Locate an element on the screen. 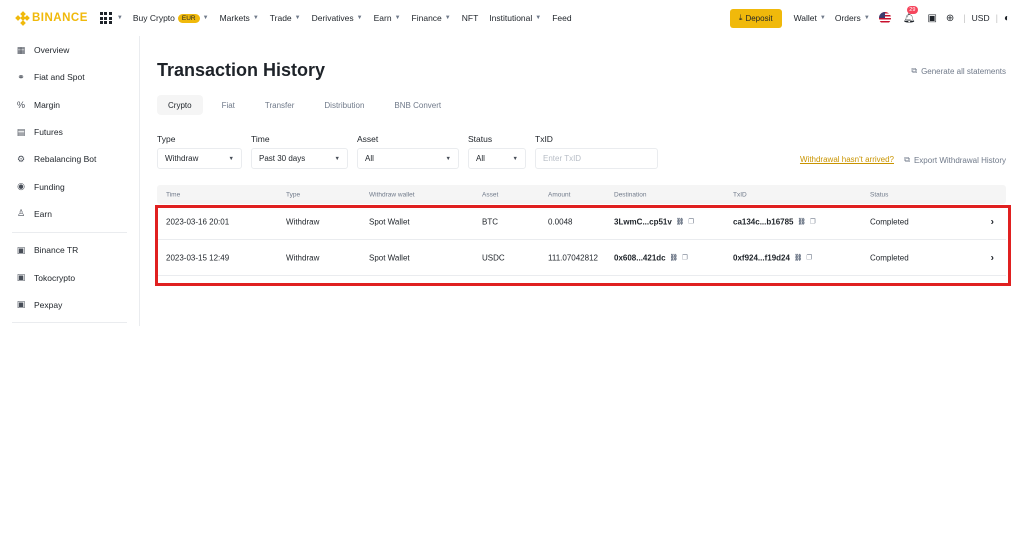 Image resolution: width=1024 pixels, height=558 pixels. sidebar-item-pexpay: ▣ Pexpay is located at coordinates (69, 304).